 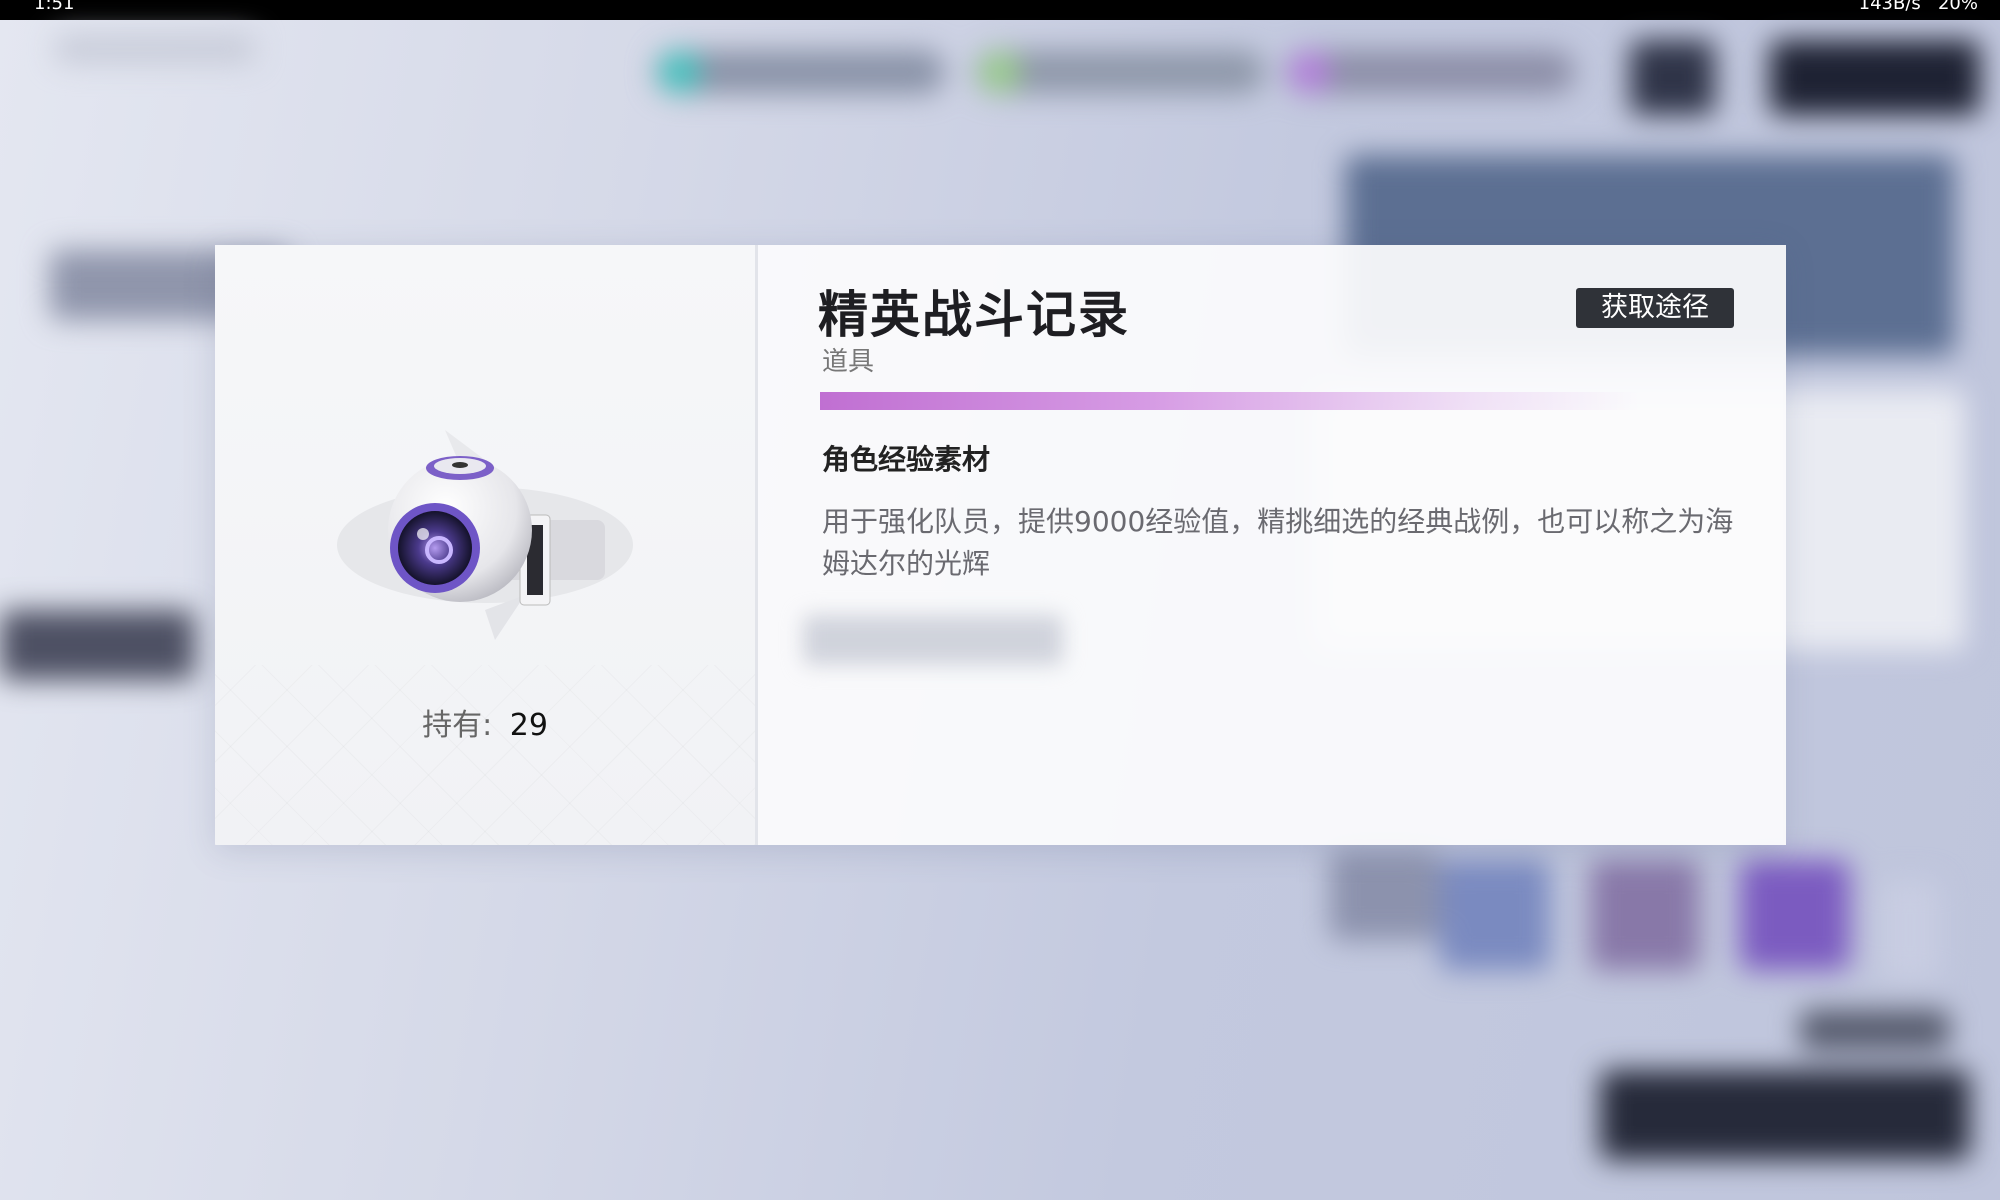 I want to click on owned-count: 持有: 29, so click(x=485, y=722).